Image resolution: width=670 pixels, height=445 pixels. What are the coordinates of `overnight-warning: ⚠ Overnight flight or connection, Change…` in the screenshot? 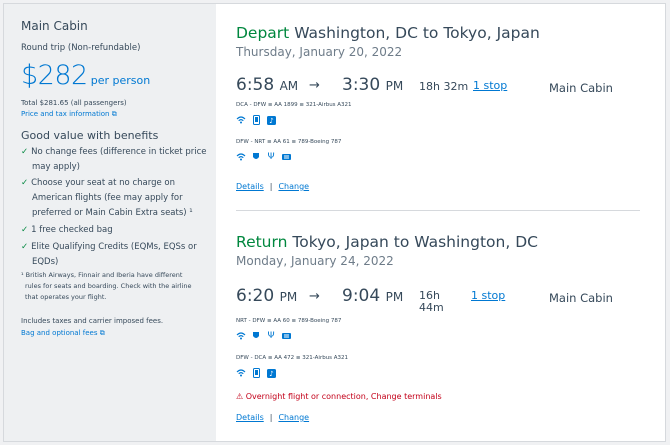 It's located at (339, 396).